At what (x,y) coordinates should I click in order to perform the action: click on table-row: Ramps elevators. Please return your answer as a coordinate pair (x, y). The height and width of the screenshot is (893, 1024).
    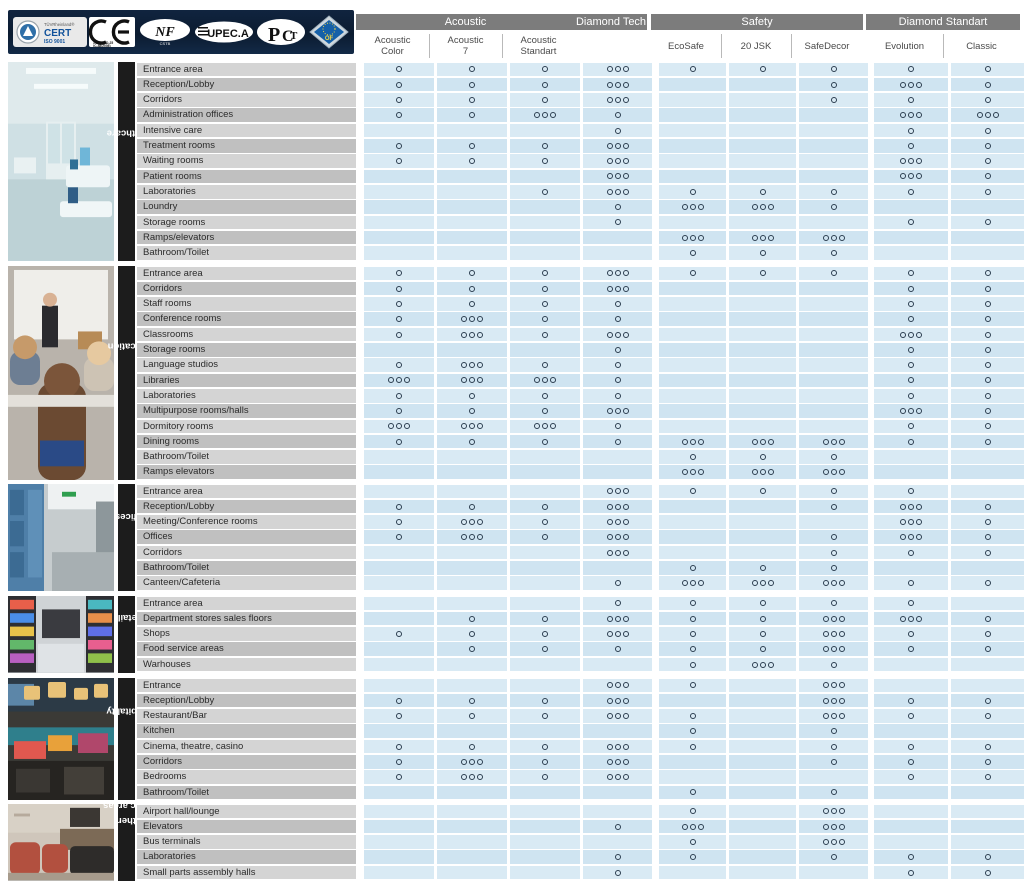
    Looking at the image, I should click on (580, 472).